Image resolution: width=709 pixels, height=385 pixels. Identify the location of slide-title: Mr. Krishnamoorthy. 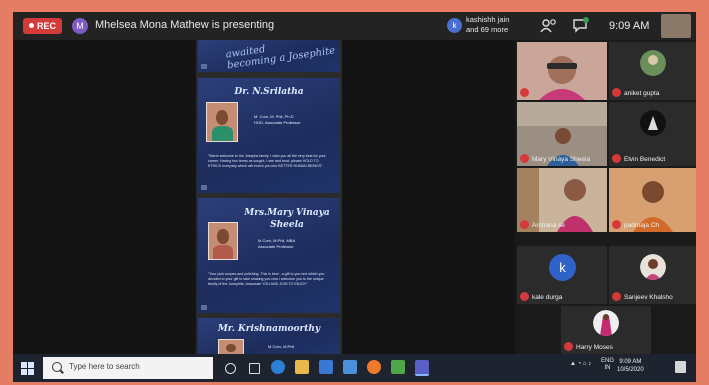
(269, 329).